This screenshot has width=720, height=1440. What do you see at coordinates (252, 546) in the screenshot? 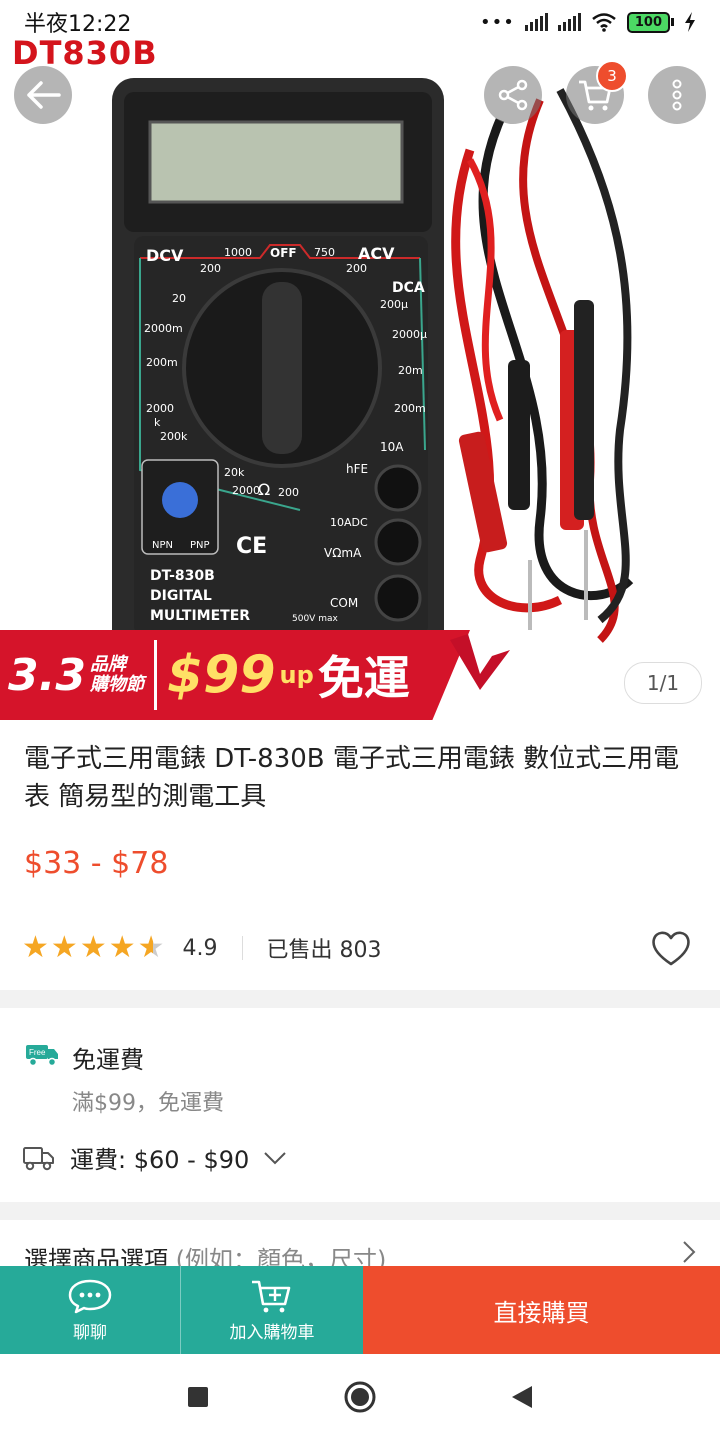
I see `meter-label-ce: CE` at bounding box center [252, 546].